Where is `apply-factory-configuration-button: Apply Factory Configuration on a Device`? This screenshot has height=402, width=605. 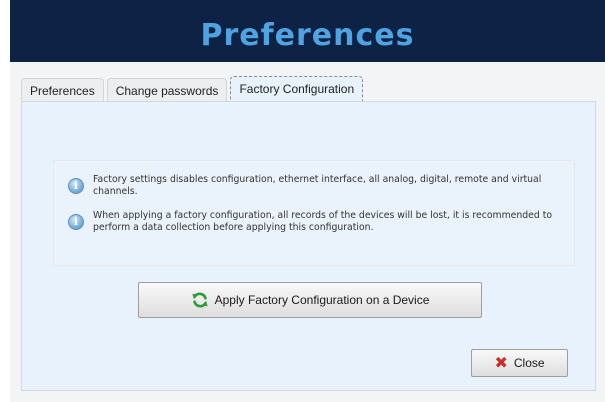 apply-factory-configuration-button: Apply Factory Configuration on a Device is located at coordinates (310, 300).